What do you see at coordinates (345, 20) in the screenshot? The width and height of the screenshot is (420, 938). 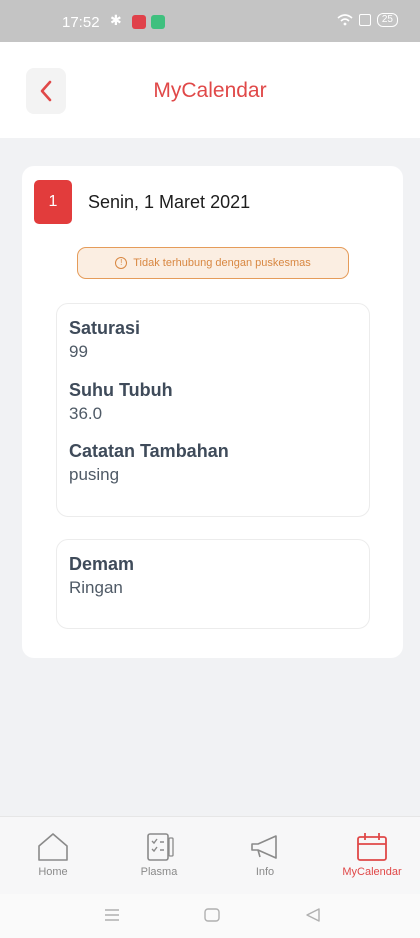 I see `wifi-icon` at bounding box center [345, 20].